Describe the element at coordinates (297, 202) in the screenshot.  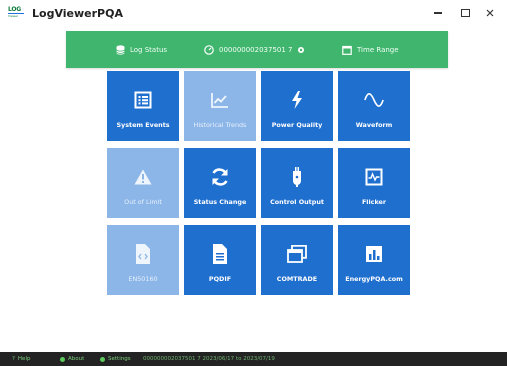
I see `tile-label: Control Output` at that location.